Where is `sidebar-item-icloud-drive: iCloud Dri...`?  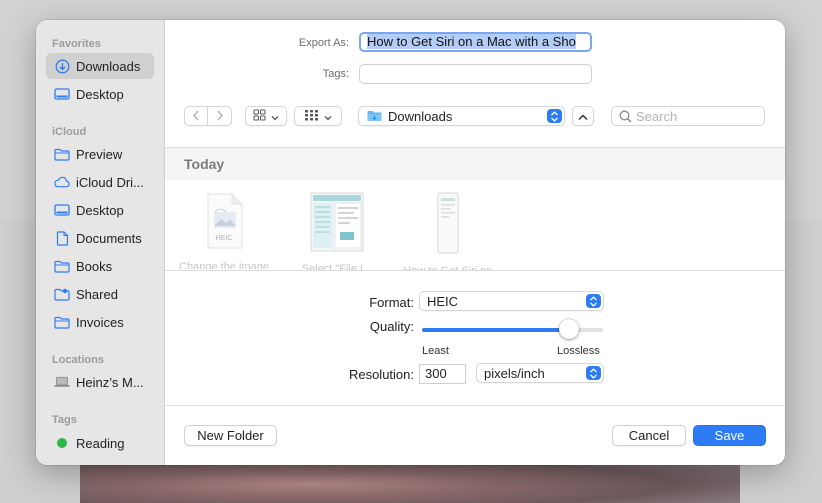
sidebar-item-icloud-drive: iCloud Dri... is located at coordinates (100, 182).